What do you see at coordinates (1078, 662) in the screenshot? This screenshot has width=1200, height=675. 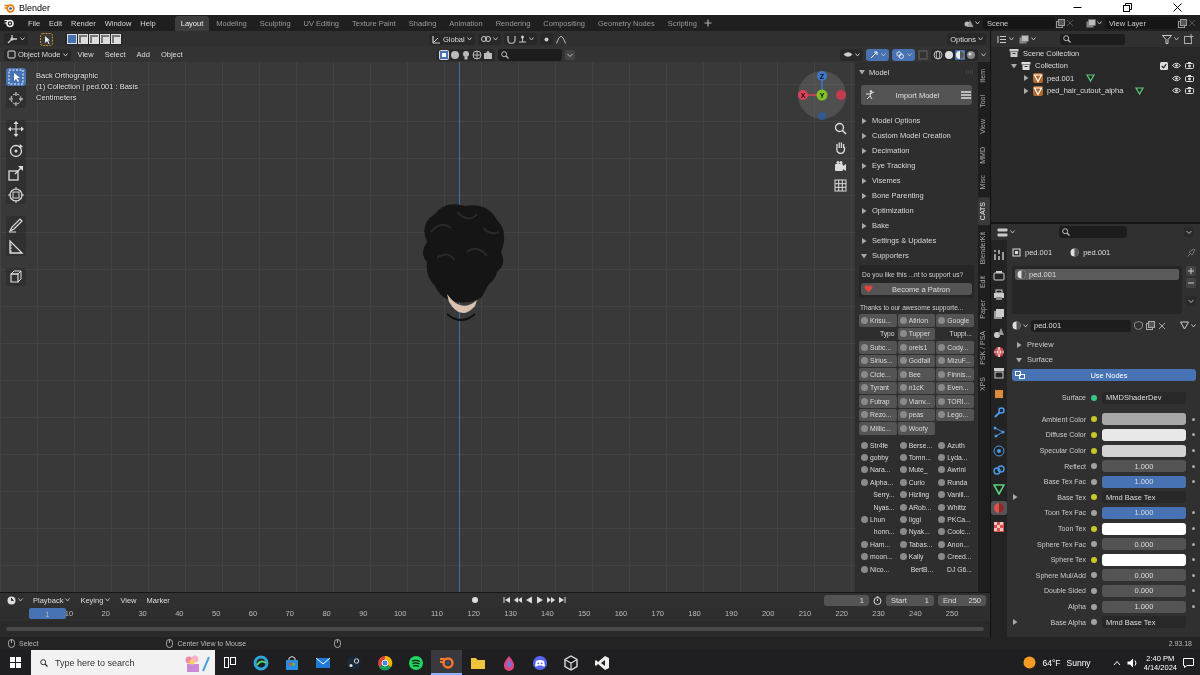 I see `weather-text: Sunny` at bounding box center [1078, 662].